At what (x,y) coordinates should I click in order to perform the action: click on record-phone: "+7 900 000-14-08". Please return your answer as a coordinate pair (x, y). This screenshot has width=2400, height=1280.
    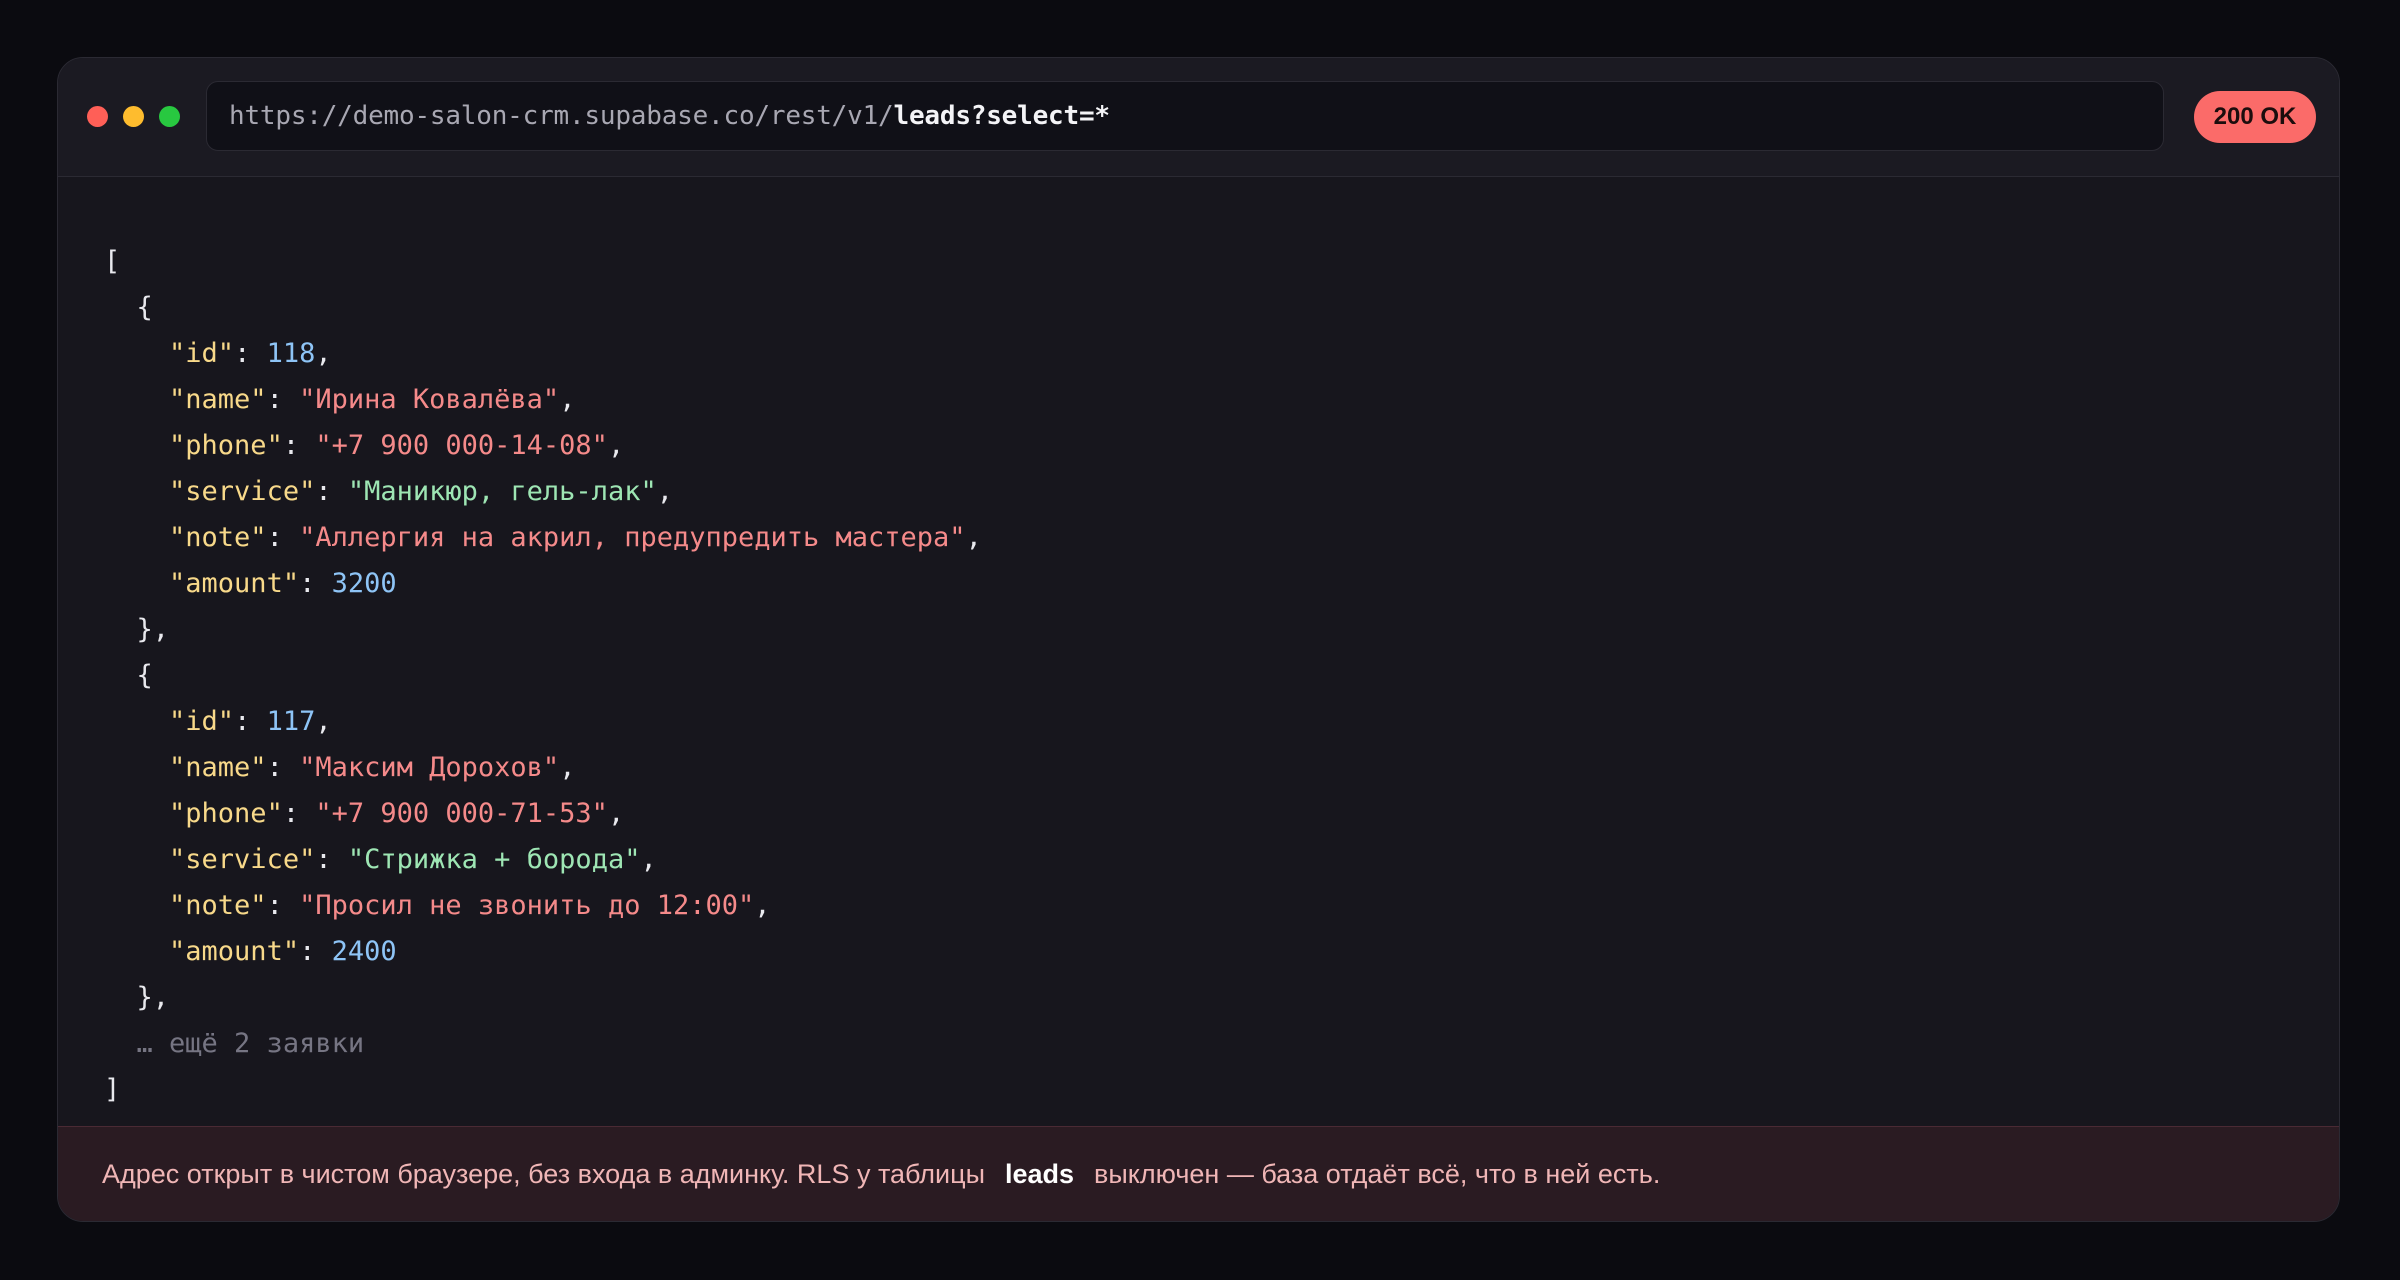
    Looking at the image, I should click on (461, 445).